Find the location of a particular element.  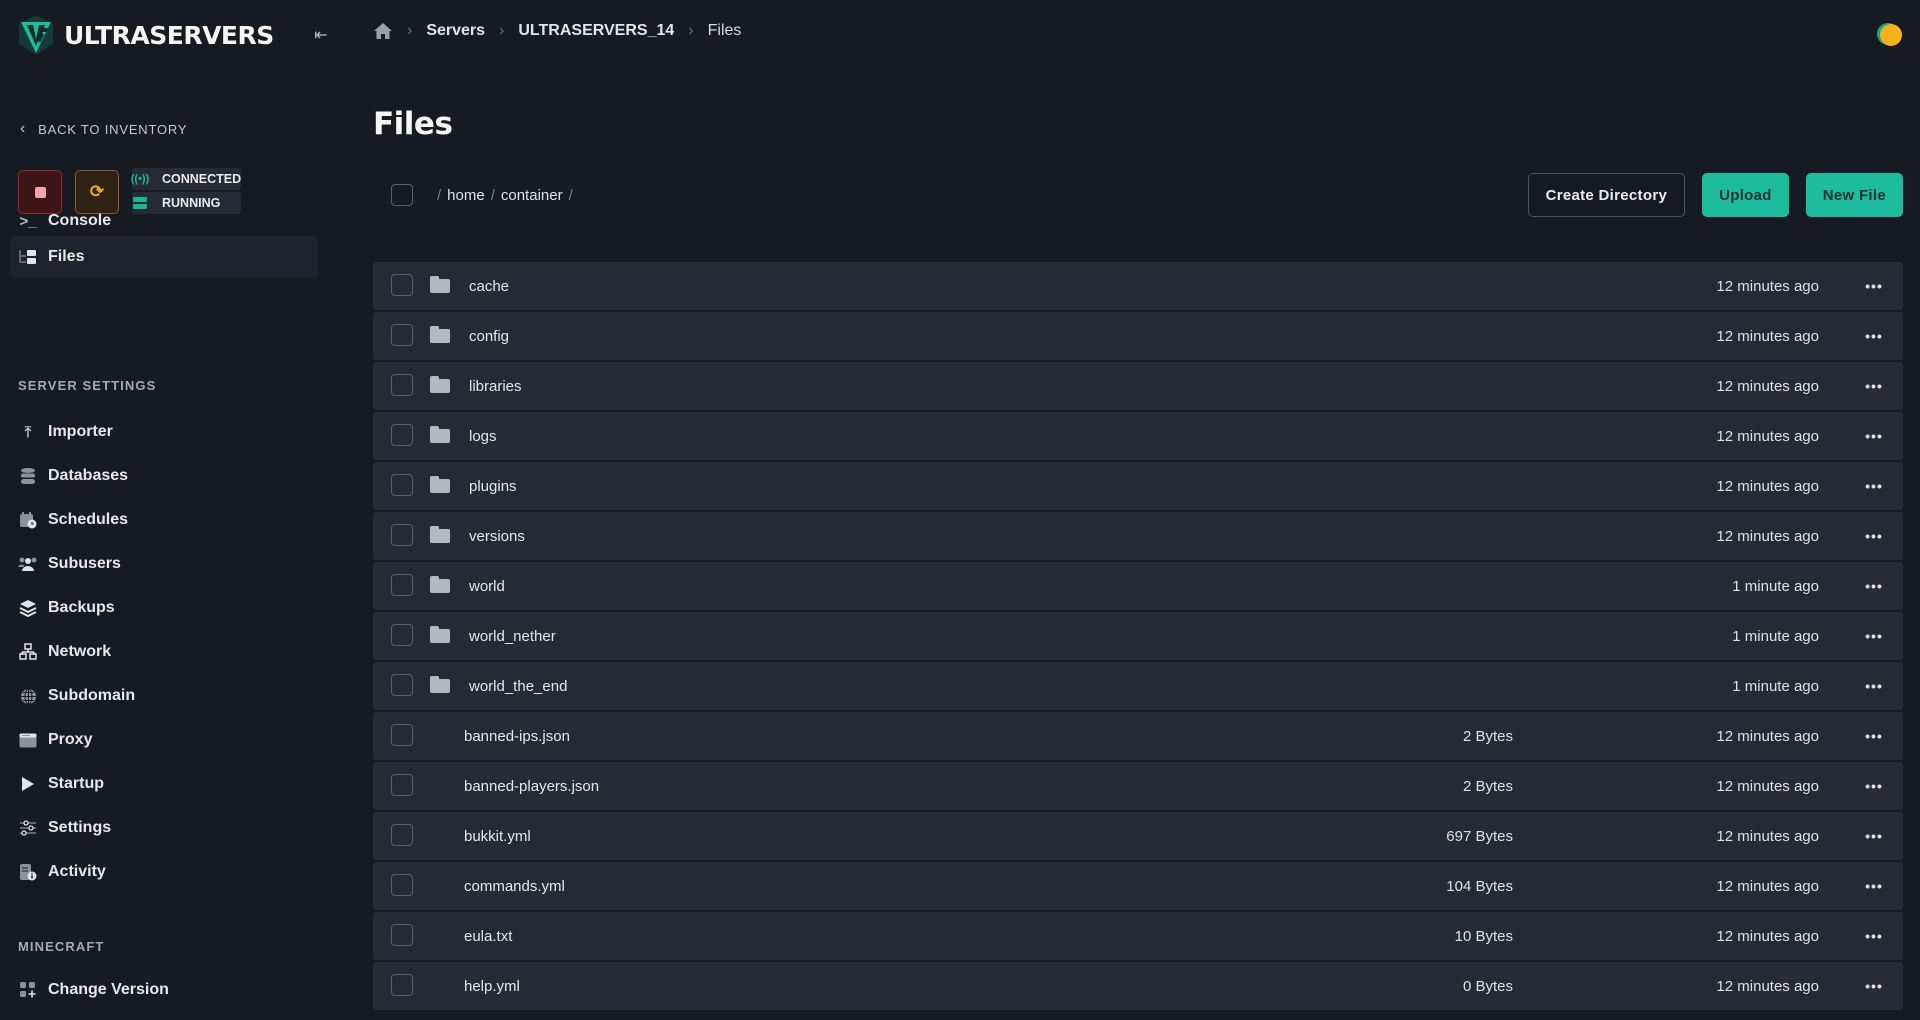

sidebar-item-network: Network is located at coordinates (164, 652).